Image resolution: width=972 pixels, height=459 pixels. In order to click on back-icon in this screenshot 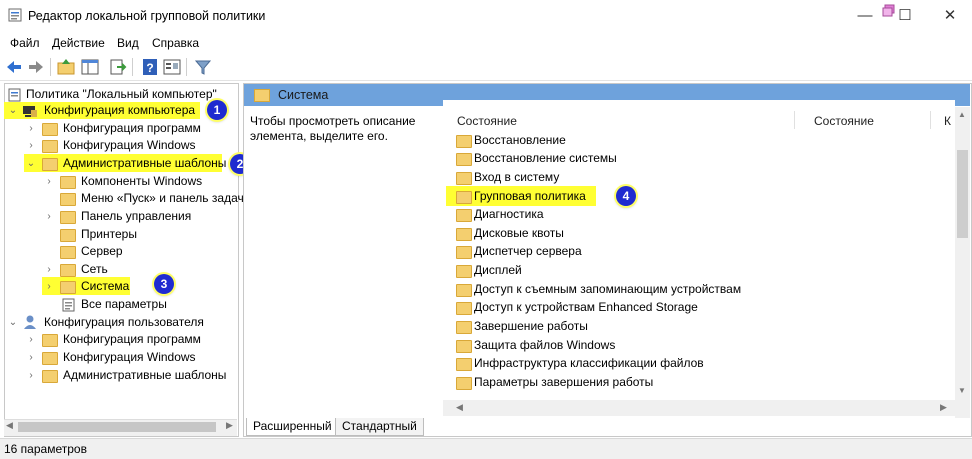, I will do `click(14, 67)`.